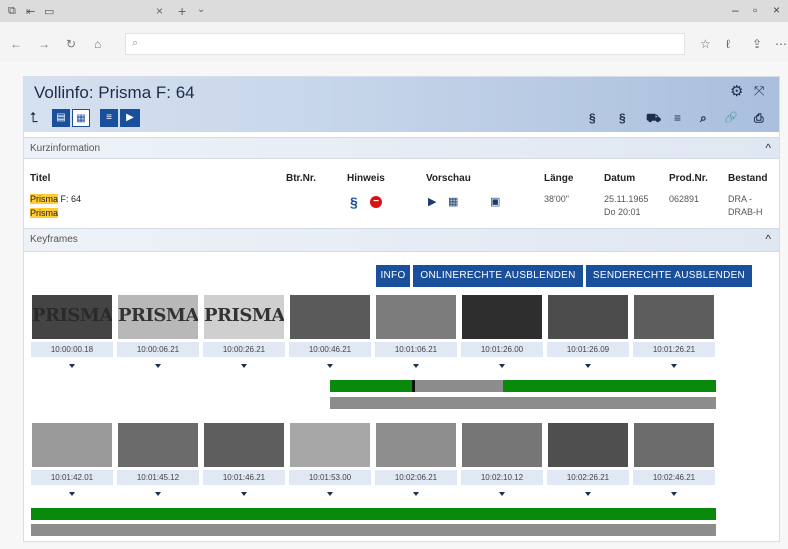 This screenshot has width=788, height=549. I want to click on rights-bar-green, so click(609, 386).